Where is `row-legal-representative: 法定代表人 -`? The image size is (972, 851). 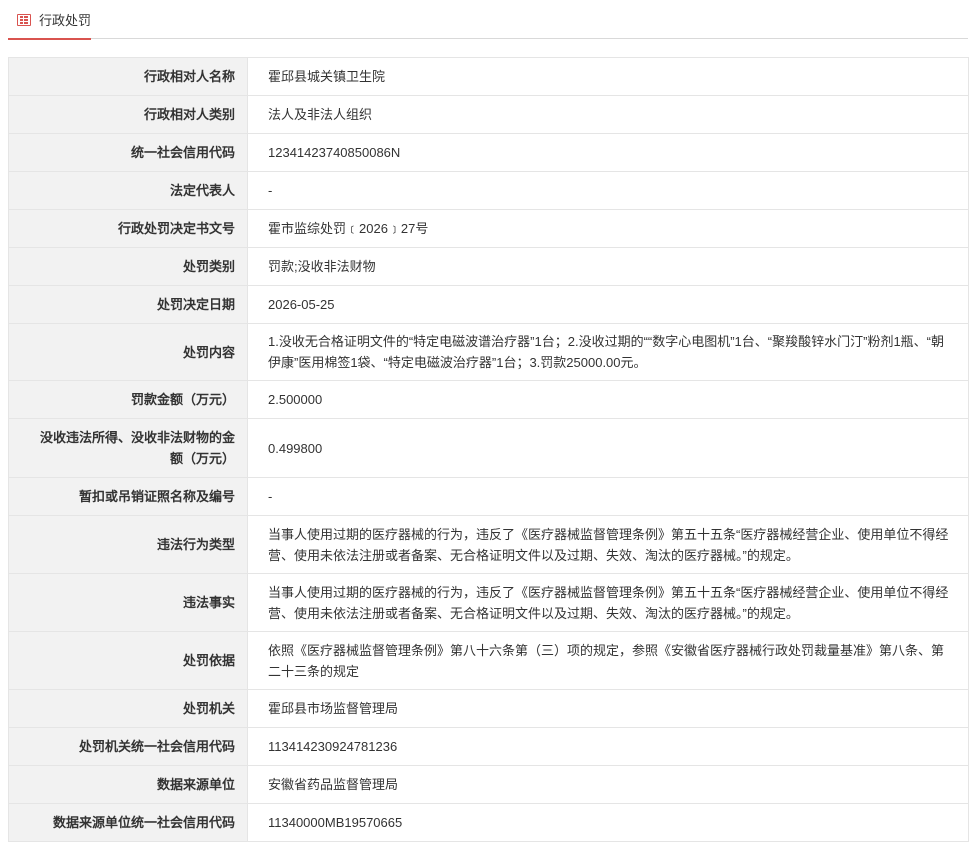 row-legal-representative: 法定代表人 - is located at coordinates (488, 190).